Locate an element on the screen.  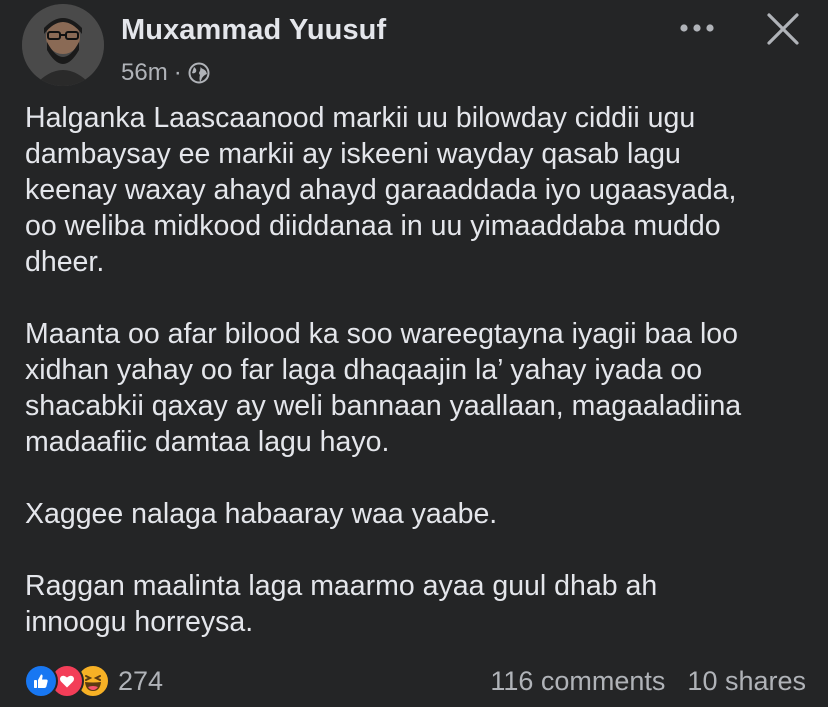
close-button is located at coordinates (783, 29).